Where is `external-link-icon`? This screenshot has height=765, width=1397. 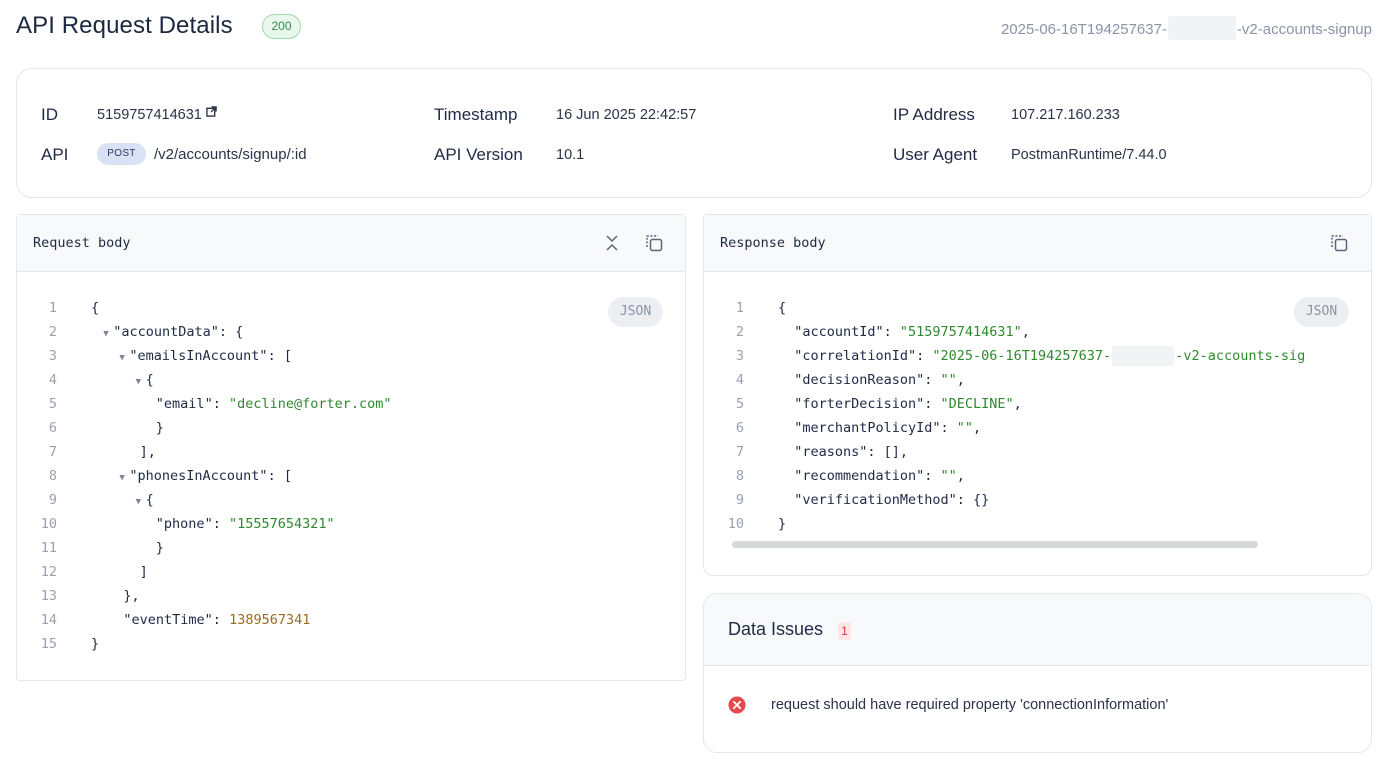 external-link-icon is located at coordinates (211, 113).